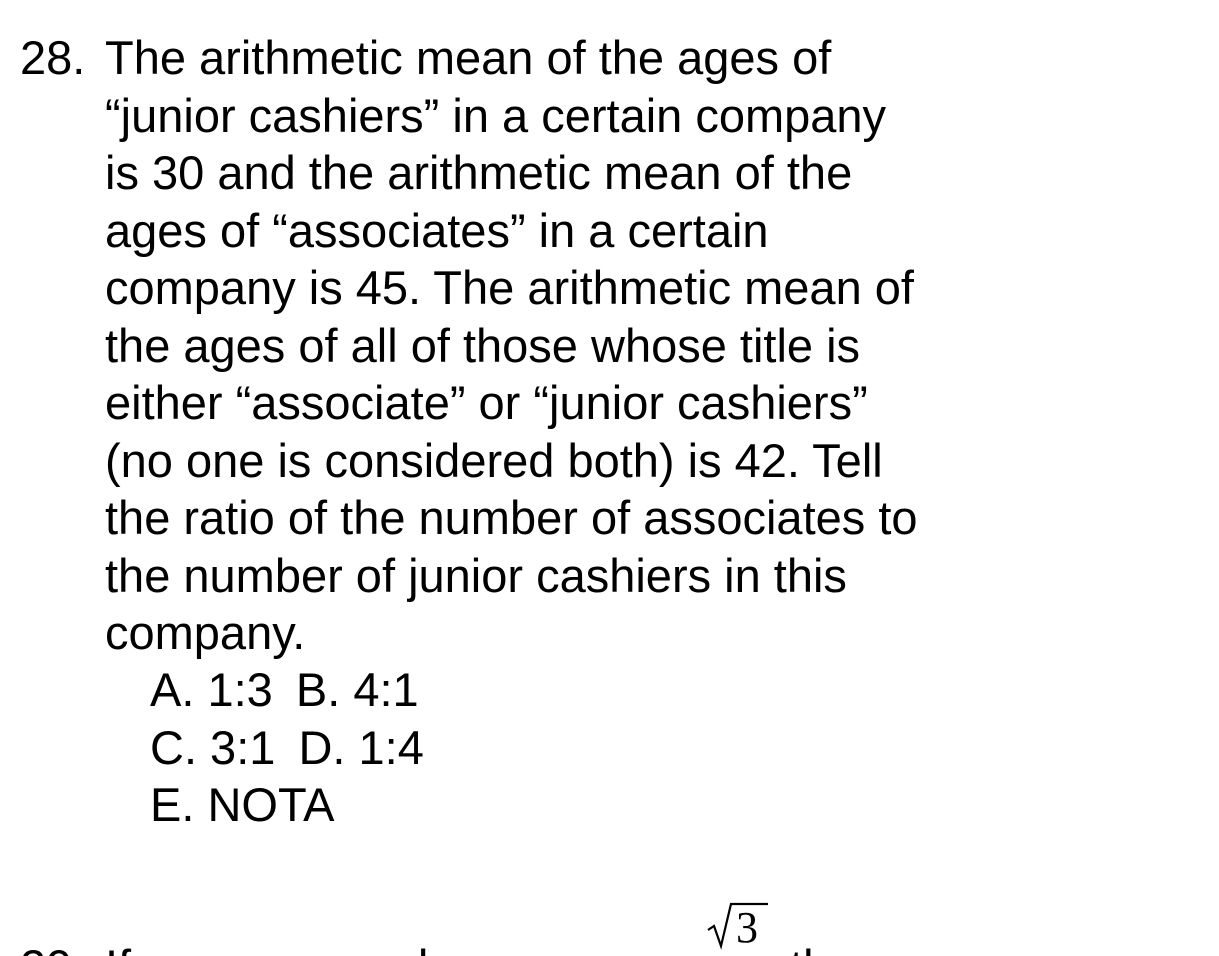 The image size is (1219, 956). Describe the element at coordinates (619, 927) in the screenshot. I see `problem-29-partial: 29. If and 3 then` at that location.